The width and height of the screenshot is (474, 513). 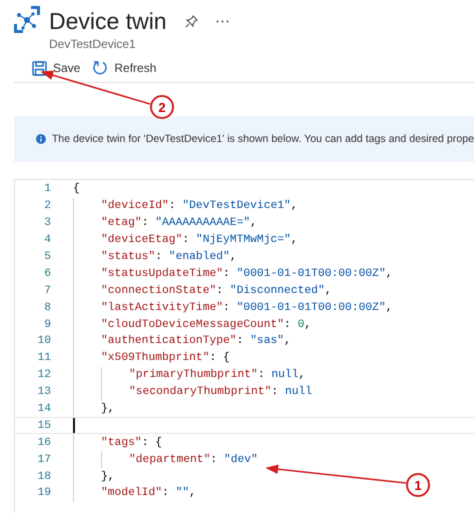 I want to click on line-number: 8, so click(x=47, y=308).